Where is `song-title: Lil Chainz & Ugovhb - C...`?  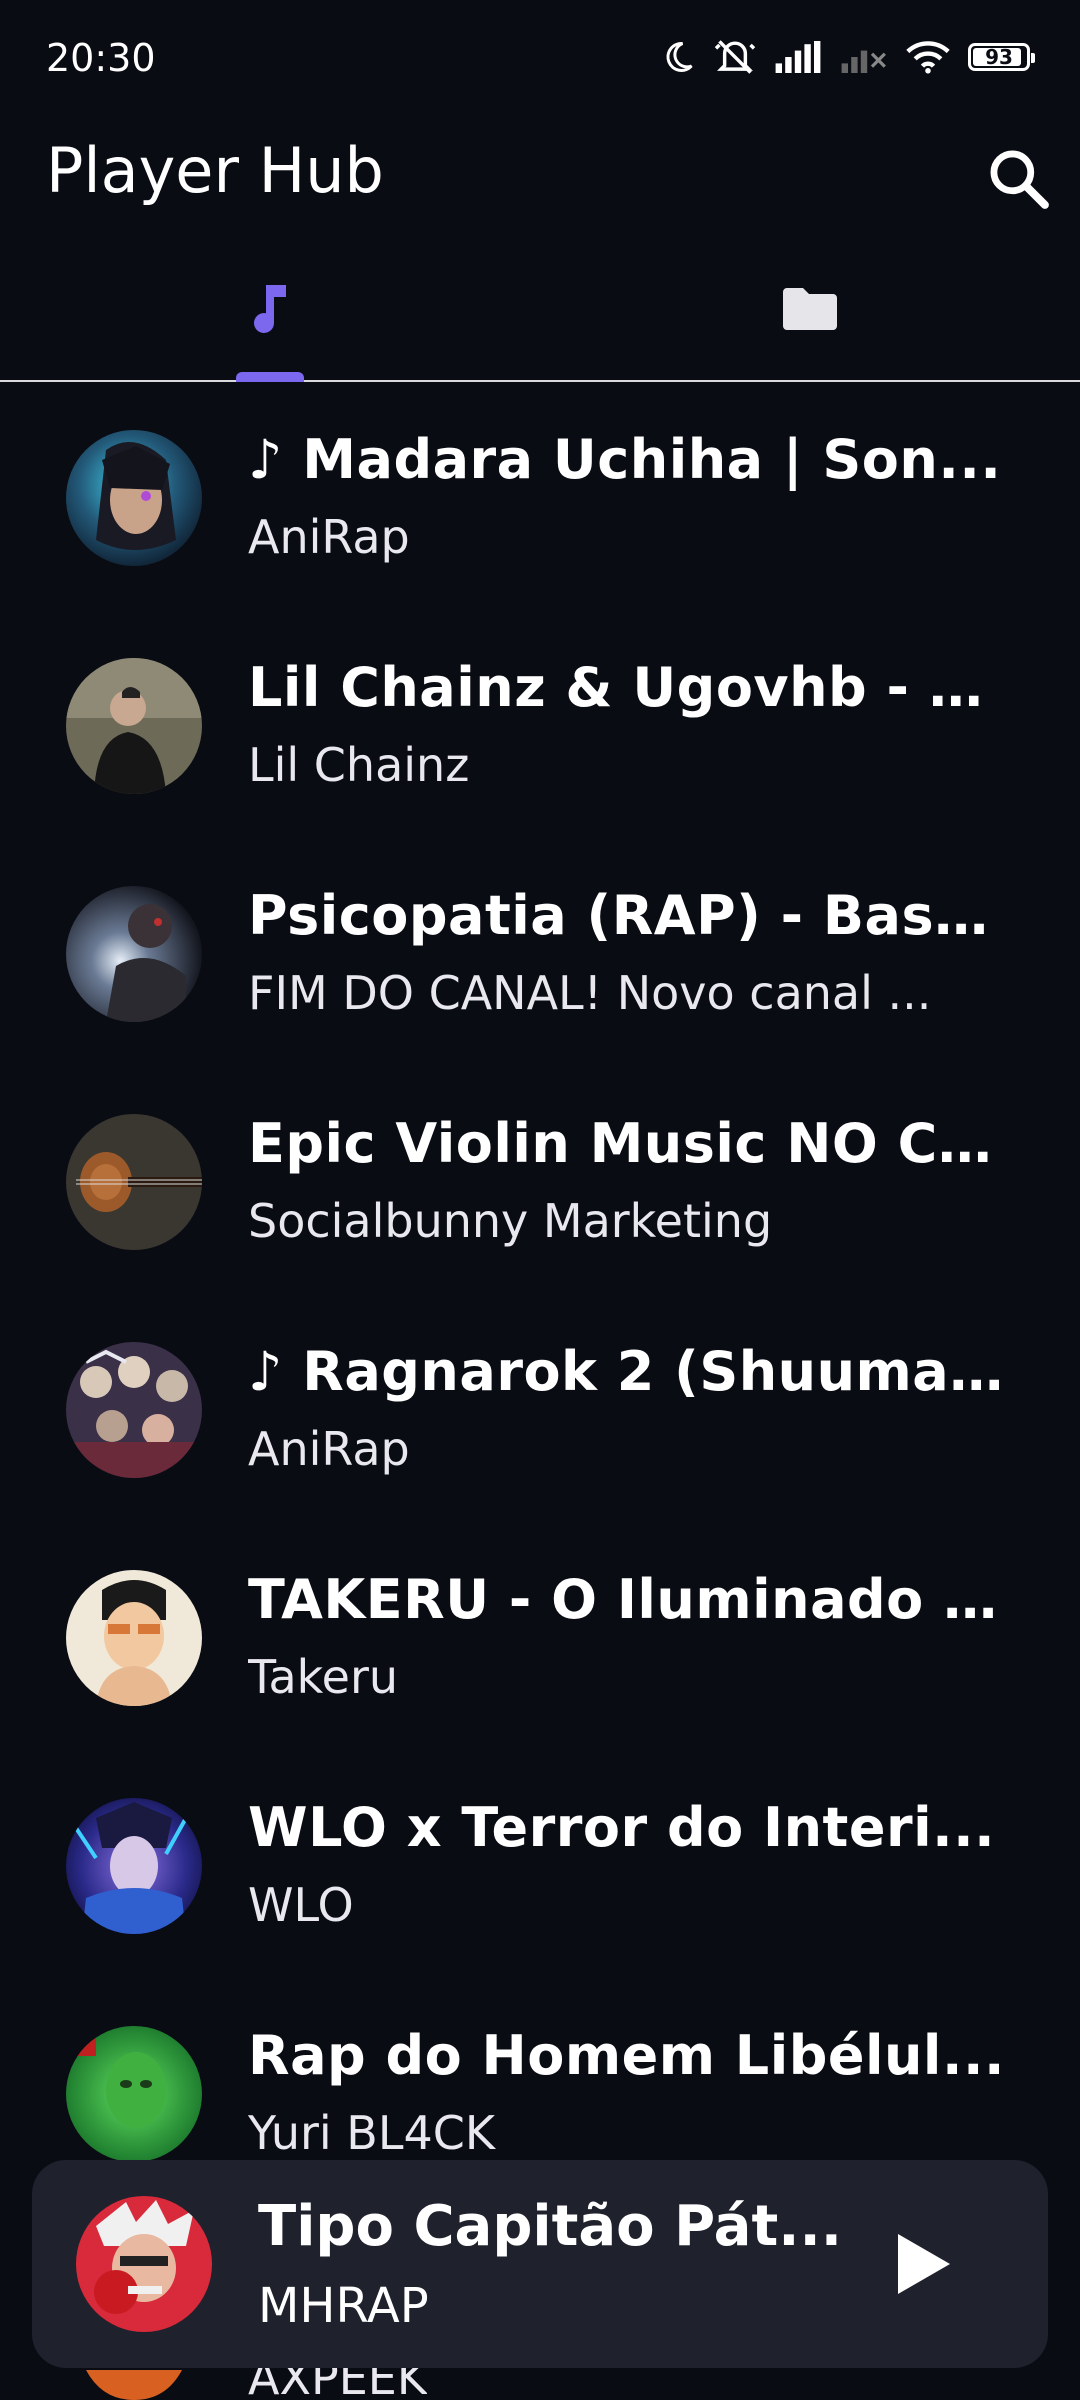
song-title: Lil Chainz & Ugovhb - C... is located at coordinates (628, 687).